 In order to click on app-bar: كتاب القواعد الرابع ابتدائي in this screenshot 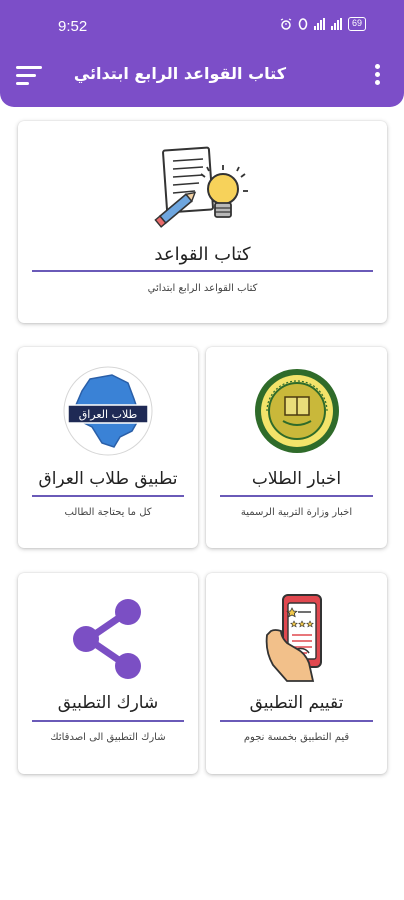, I will do `click(202, 76)`.